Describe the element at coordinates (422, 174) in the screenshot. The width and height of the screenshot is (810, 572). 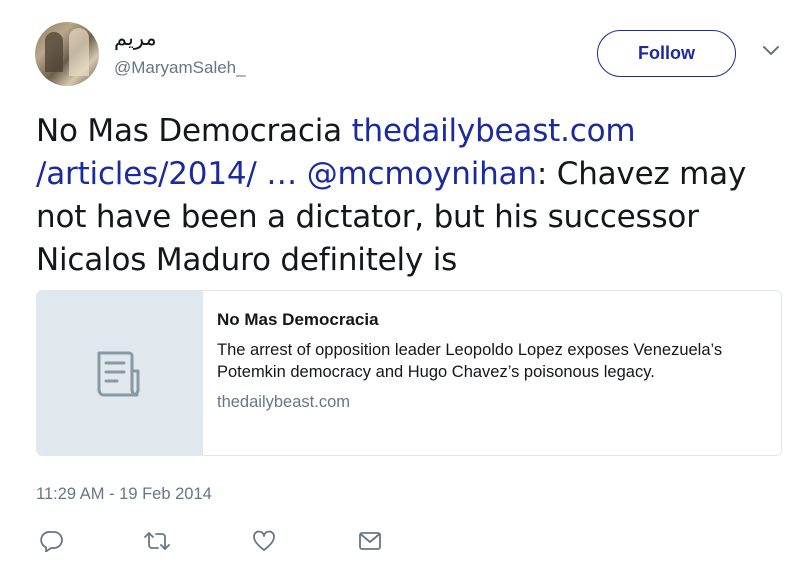
I see `mention-link: @mcmoynihan` at that location.